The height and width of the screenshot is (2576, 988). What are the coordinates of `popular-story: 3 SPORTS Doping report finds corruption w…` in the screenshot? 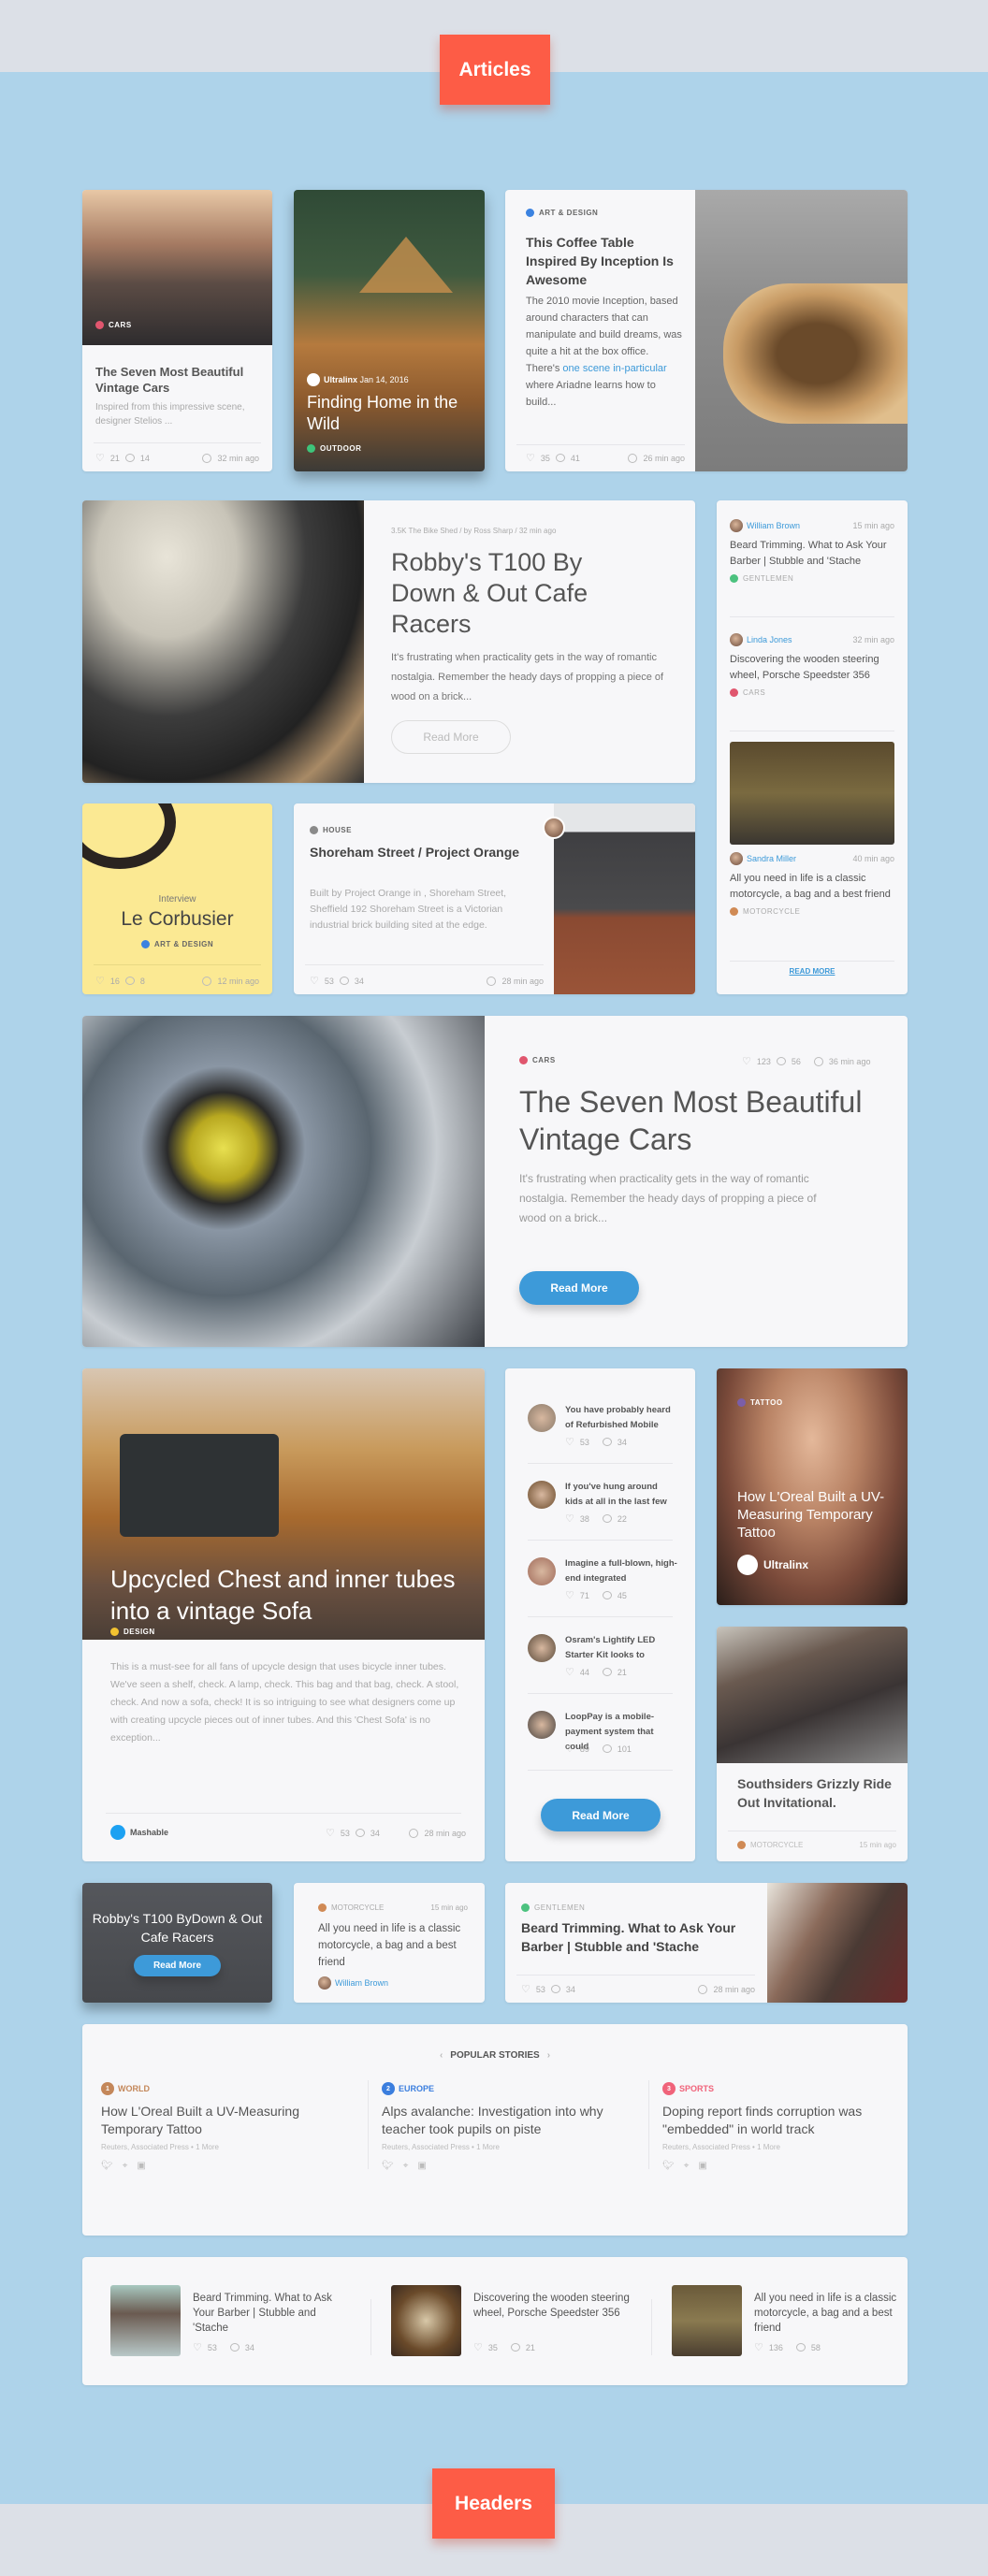 It's located at (785, 2126).